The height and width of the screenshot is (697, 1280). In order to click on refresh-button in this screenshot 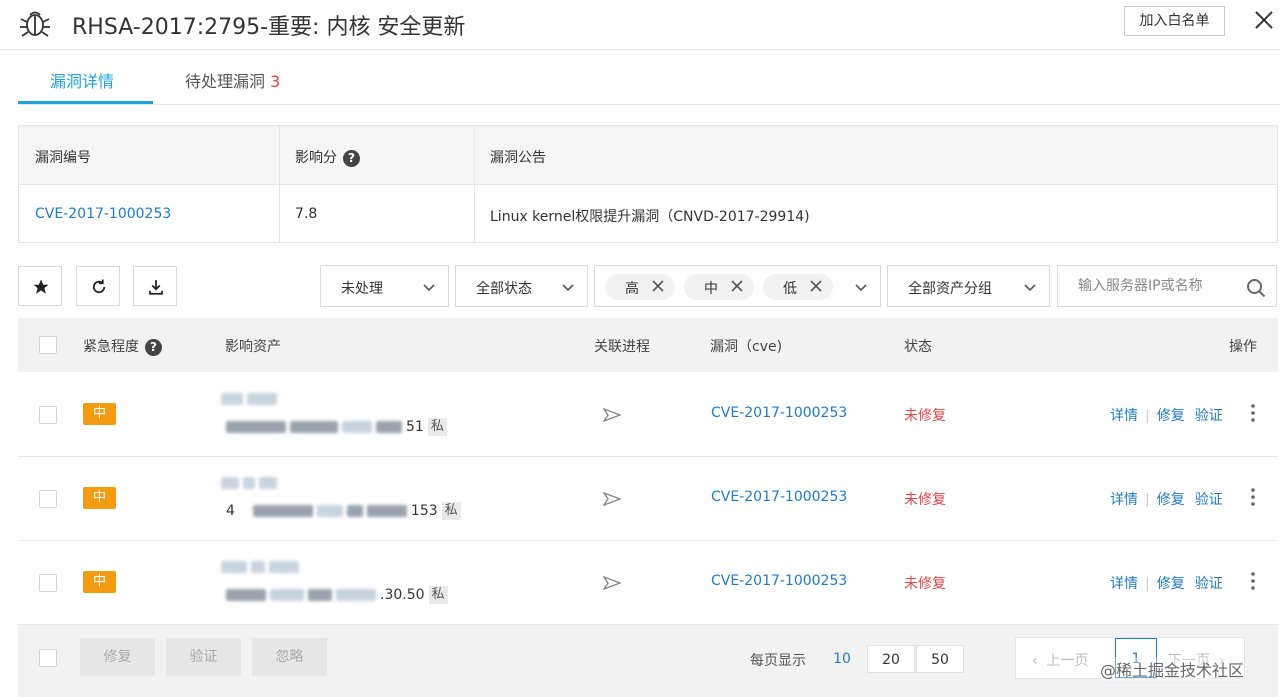, I will do `click(98, 286)`.